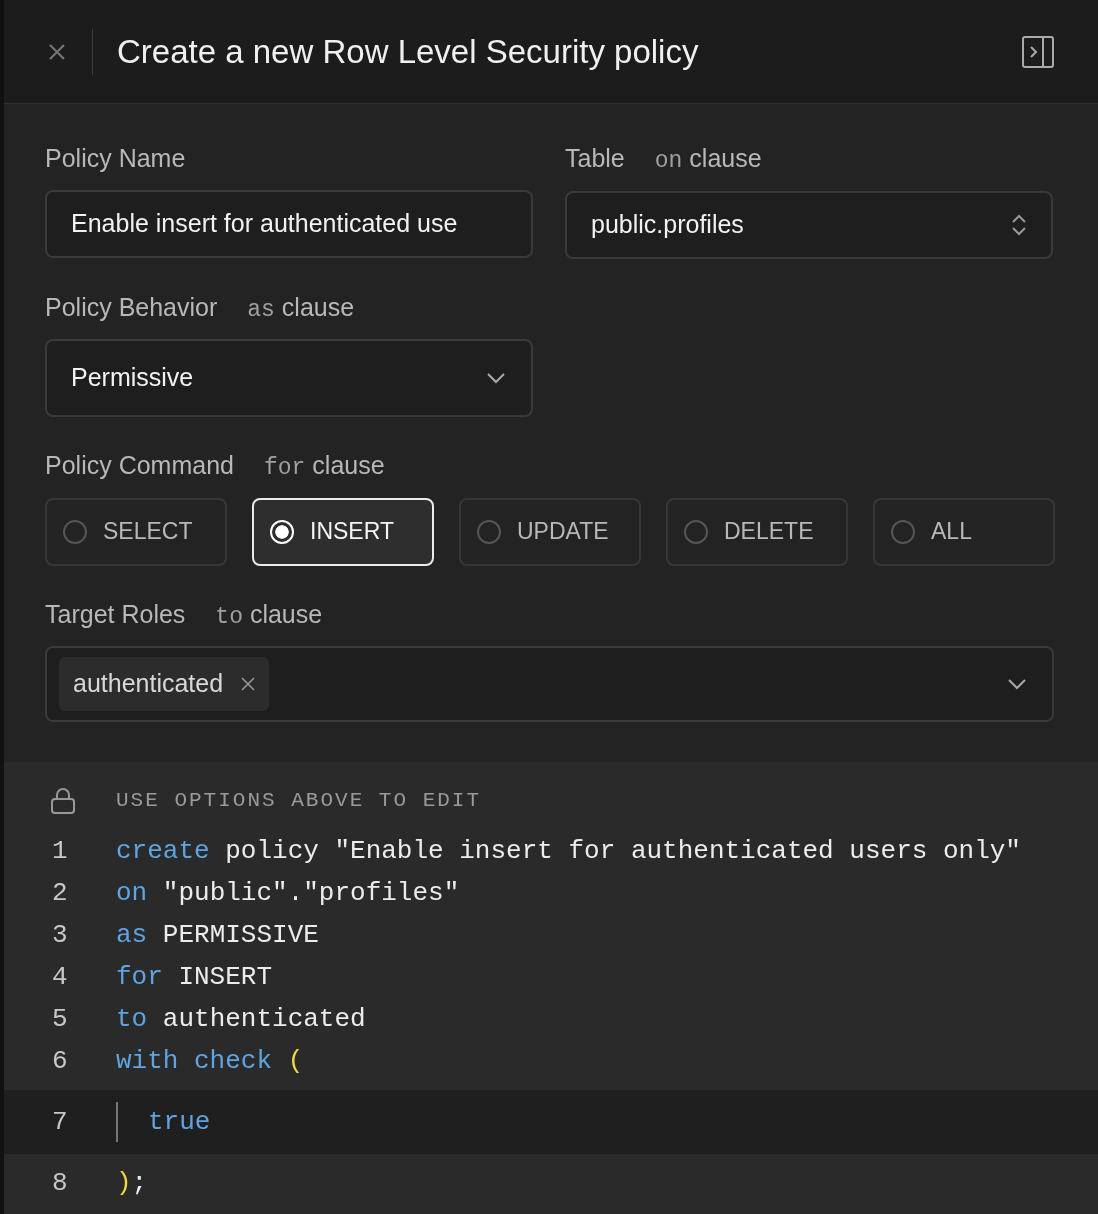  What do you see at coordinates (63, 800) in the screenshot?
I see `lock-icon` at bounding box center [63, 800].